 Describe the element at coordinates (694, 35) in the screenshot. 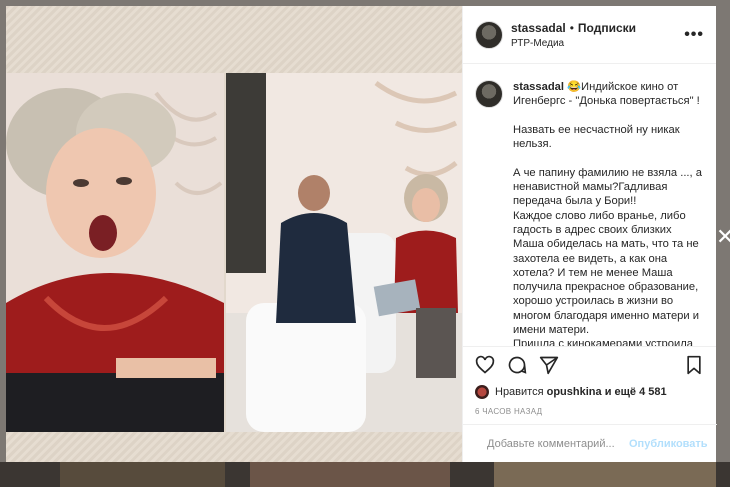

I see `more-icon: •••` at that location.